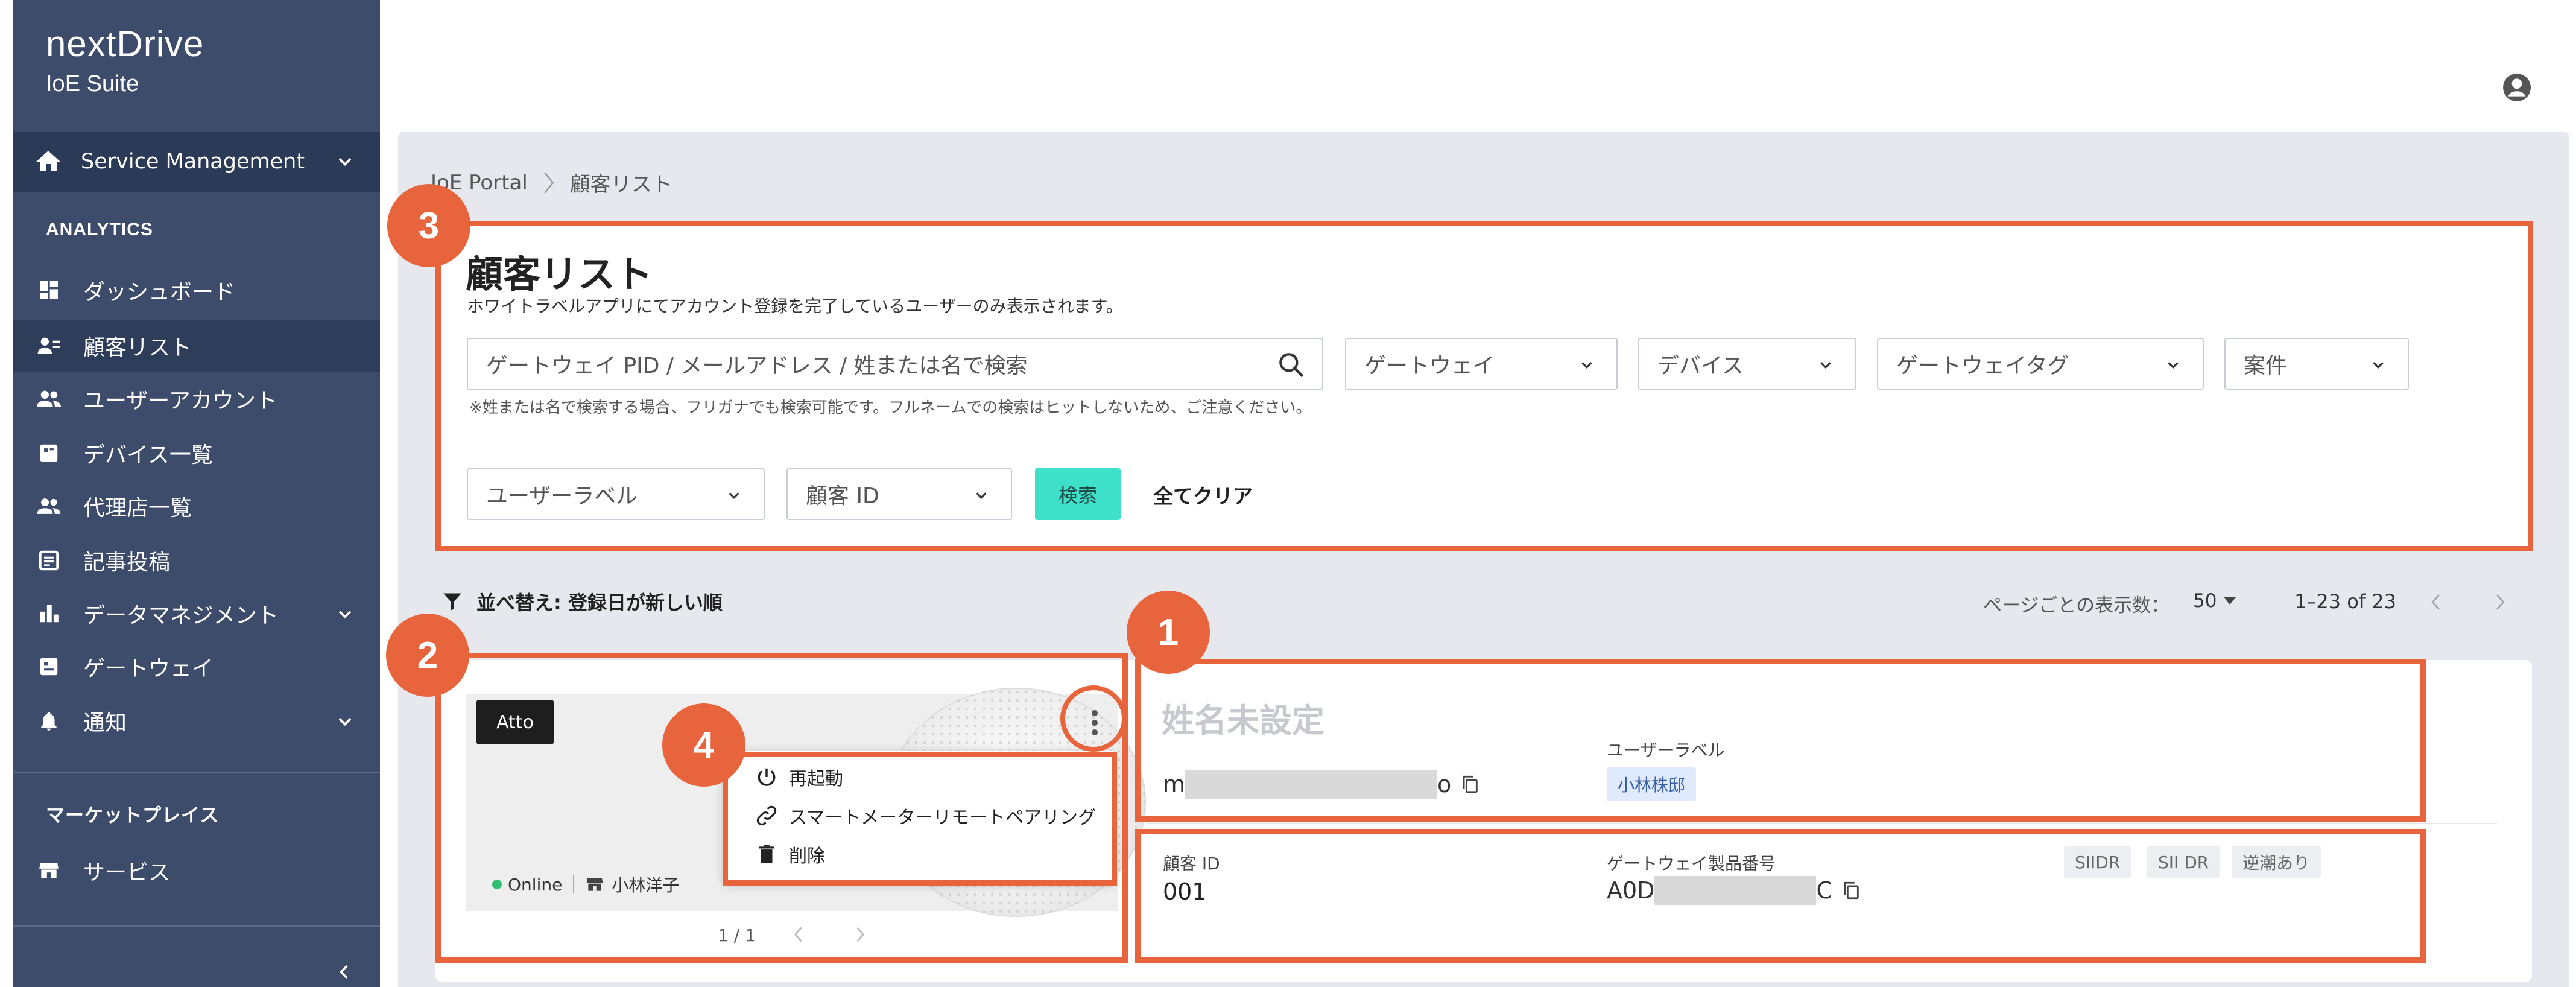 The width and height of the screenshot is (2576, 987). What do you see at coordinates (49, 346) in the screenshot?
I see `customer-list-icon` at bounding box center [49, 346].